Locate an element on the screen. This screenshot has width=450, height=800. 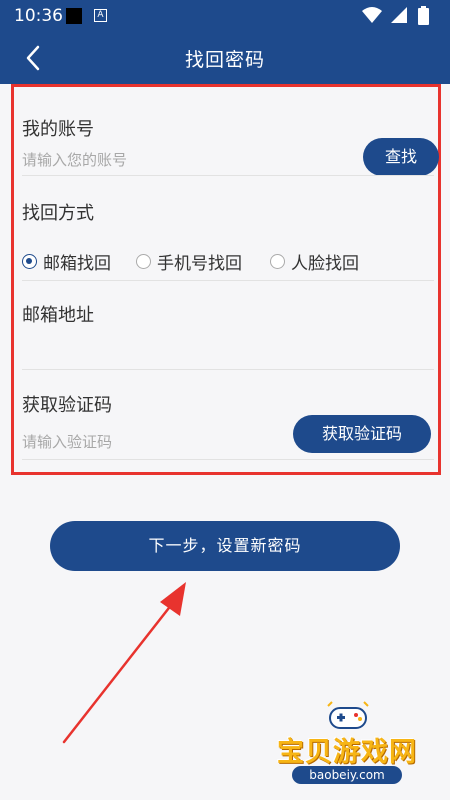
page-title: 找回密码 is located at coordinates (224, 60).